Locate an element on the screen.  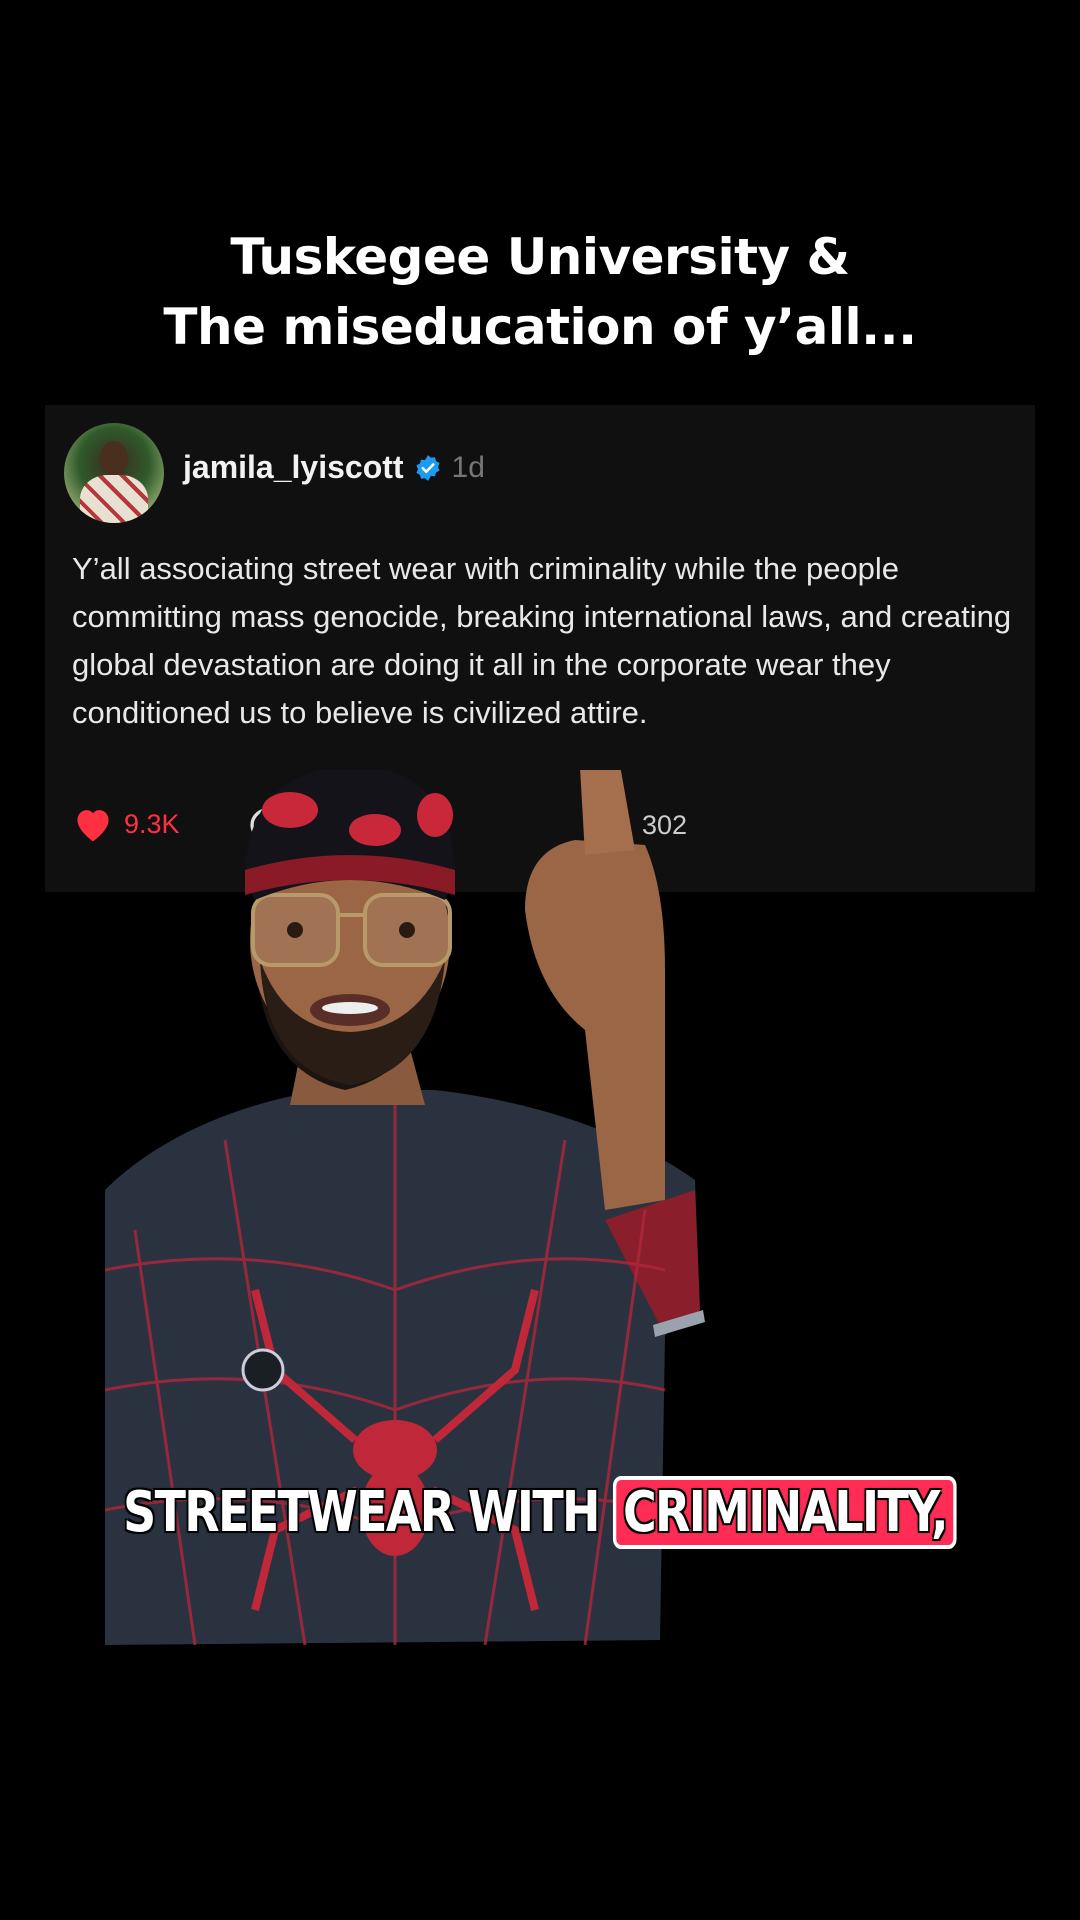
post-age: 1d is located at coordinates (468, 467).